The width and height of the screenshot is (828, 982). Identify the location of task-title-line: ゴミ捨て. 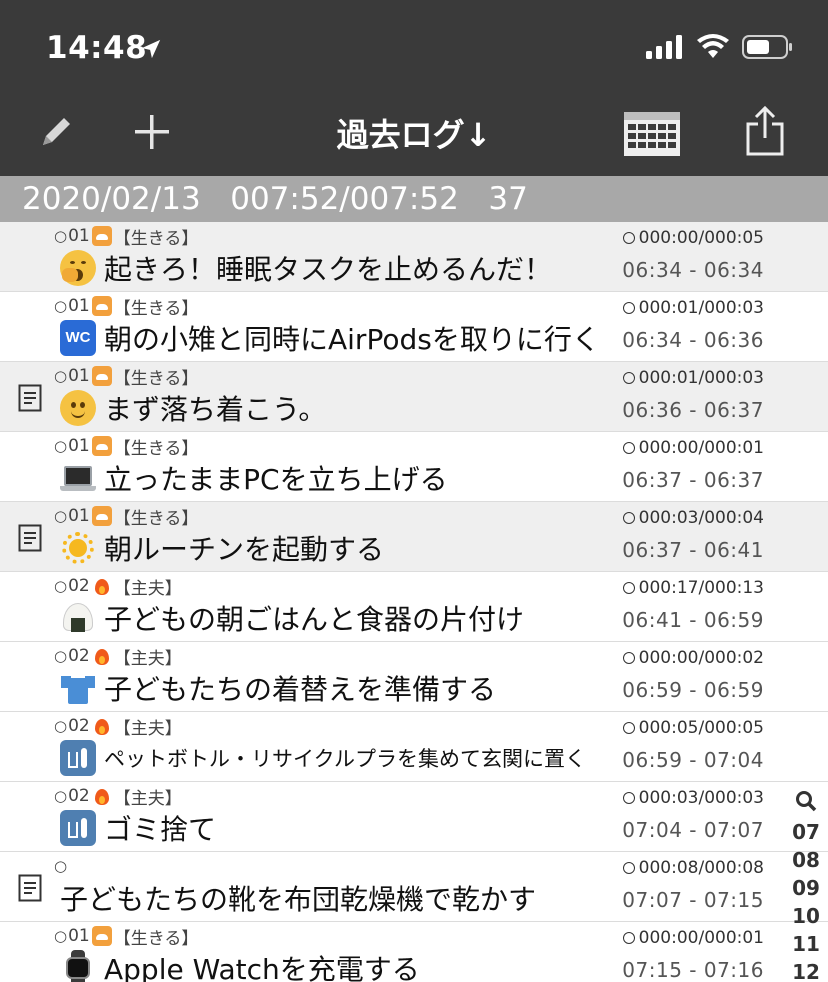
(138, 828).